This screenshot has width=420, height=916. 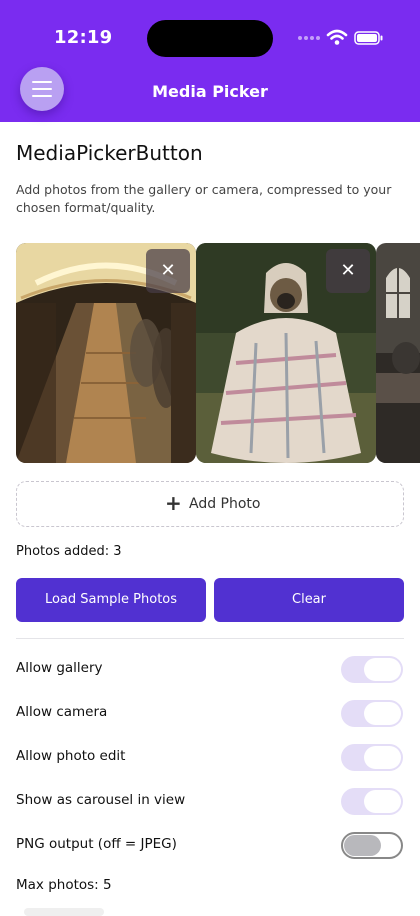 What do you see at coordinates (337, 37) in the screenshot?
I see `wifi-icon` at bounding box center [337, 37].